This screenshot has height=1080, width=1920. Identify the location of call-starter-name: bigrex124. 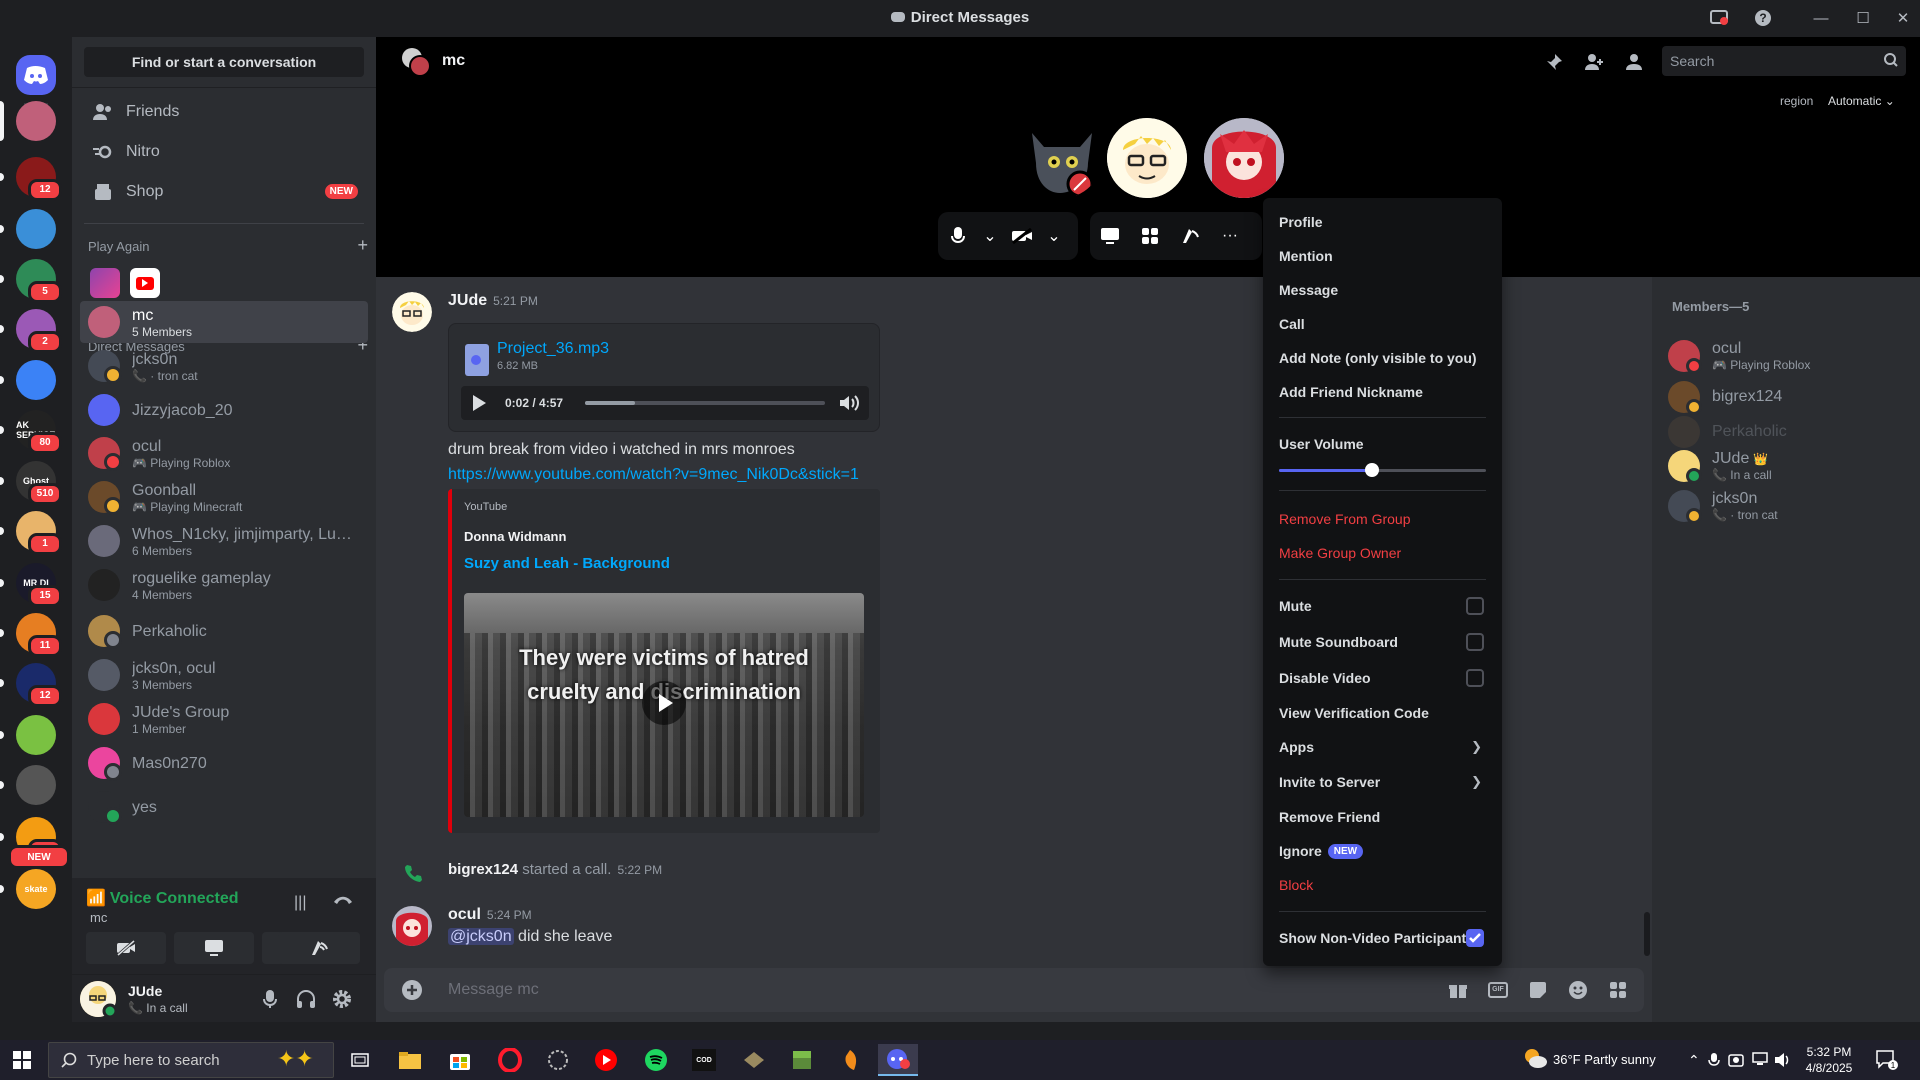
(483, 869).